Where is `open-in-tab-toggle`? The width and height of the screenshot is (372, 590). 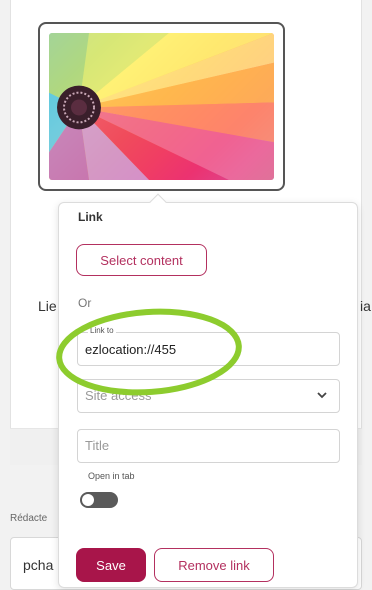 open-in-tab-toggle is located at coordinates (99, 500).